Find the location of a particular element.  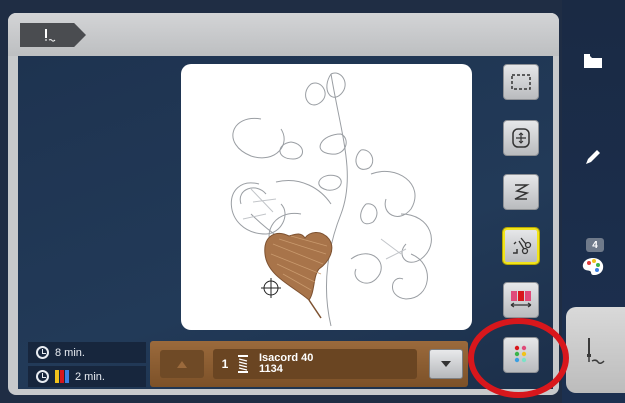

color-palette-icon is located at coordinates (593, 266).